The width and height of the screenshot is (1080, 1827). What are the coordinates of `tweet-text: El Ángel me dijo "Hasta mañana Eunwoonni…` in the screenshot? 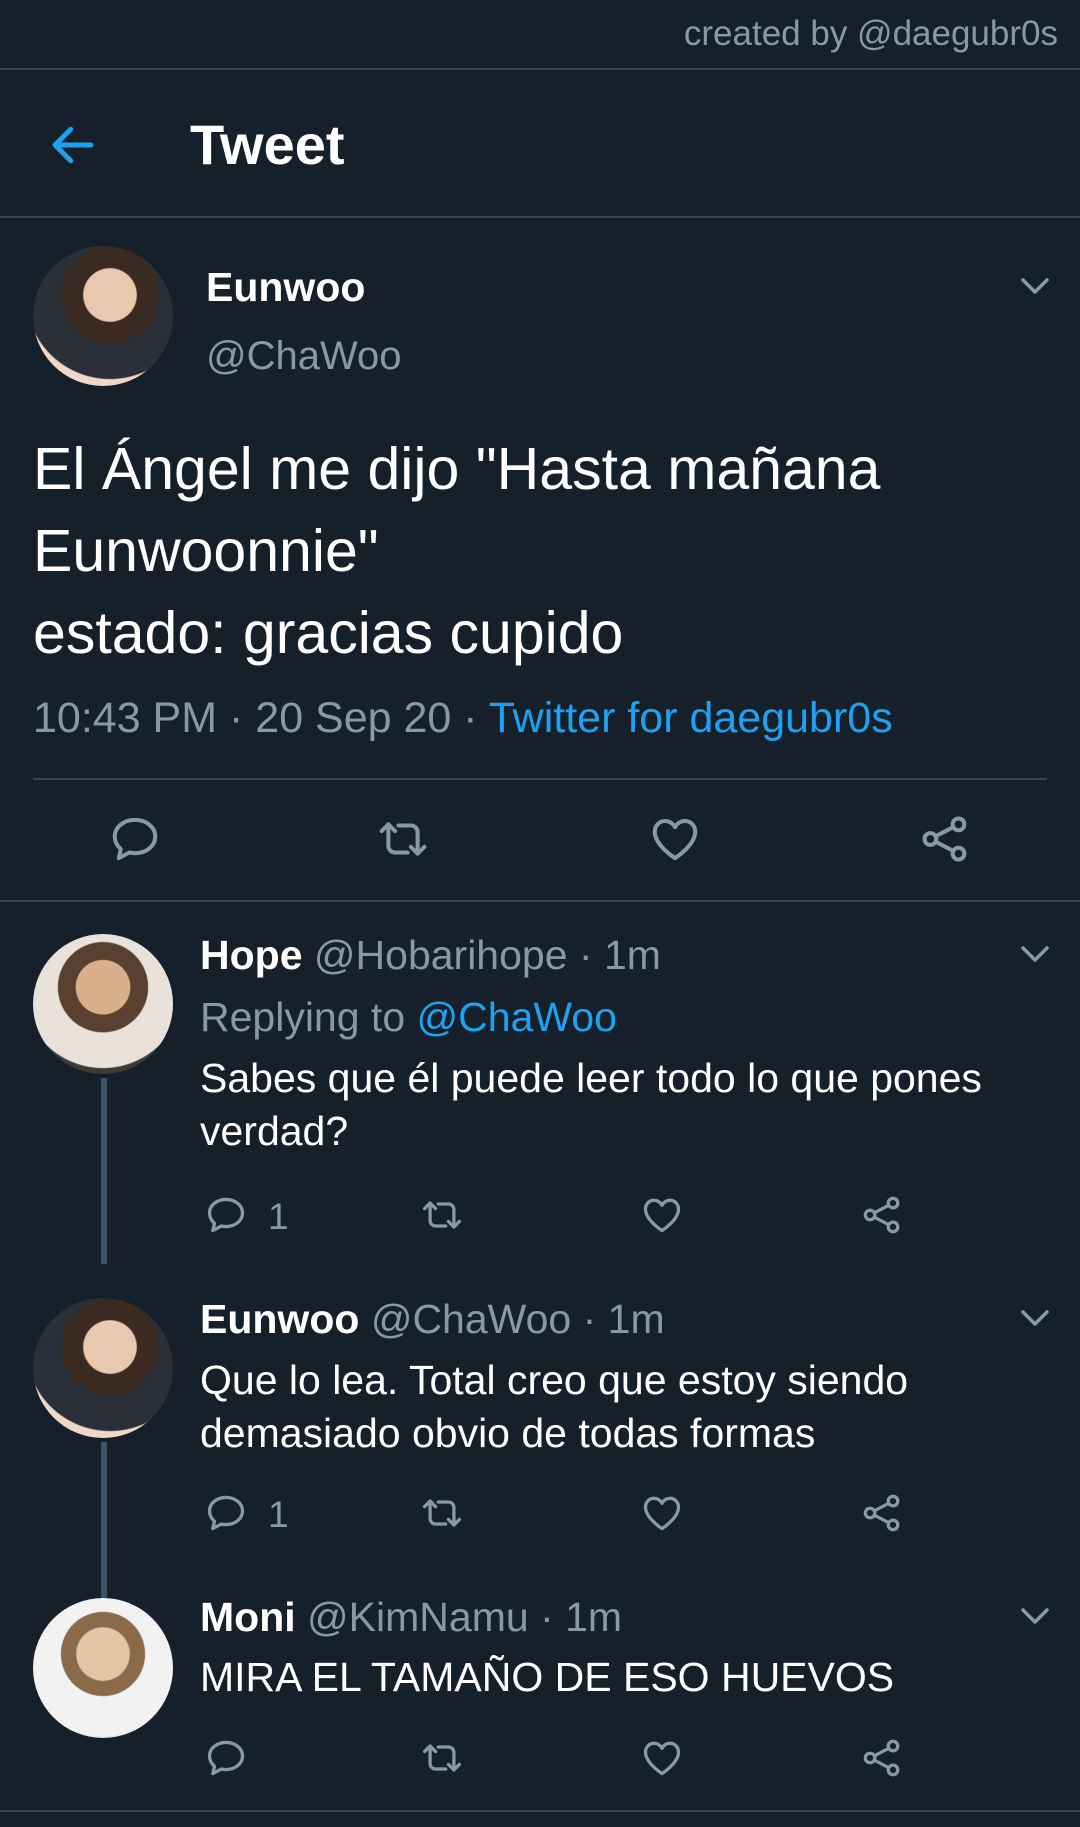 It's located at (457, 551).